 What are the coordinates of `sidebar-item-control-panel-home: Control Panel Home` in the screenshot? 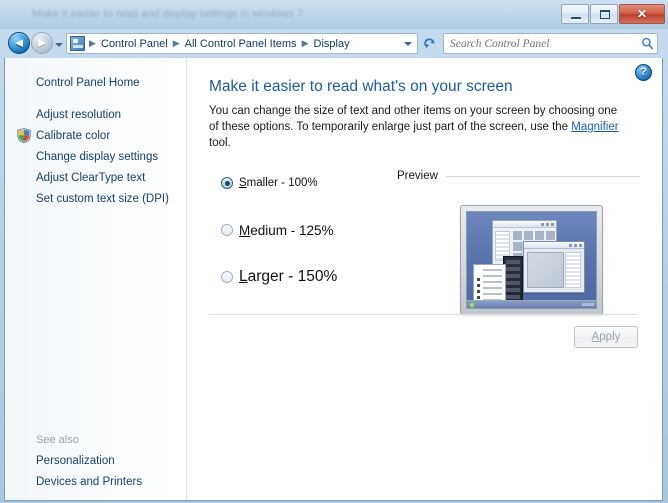 It's located at (95, 82).